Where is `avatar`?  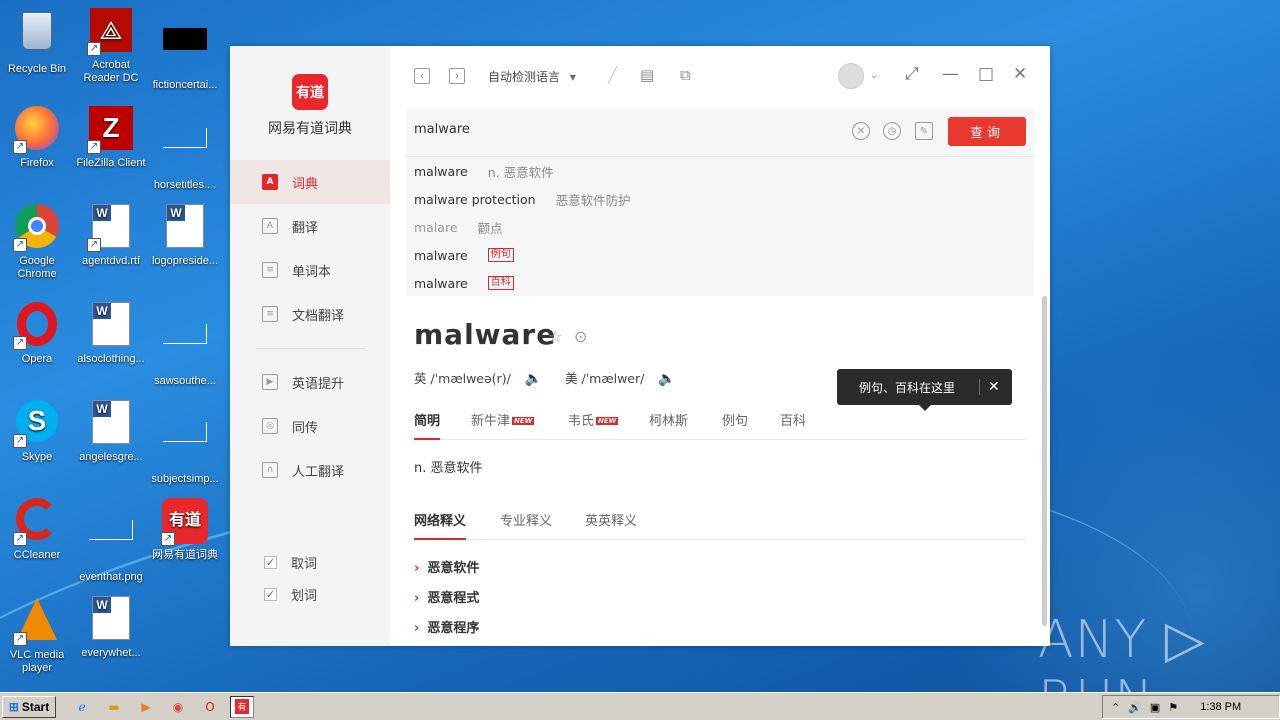 avatar is located at coordinates (851, 76).